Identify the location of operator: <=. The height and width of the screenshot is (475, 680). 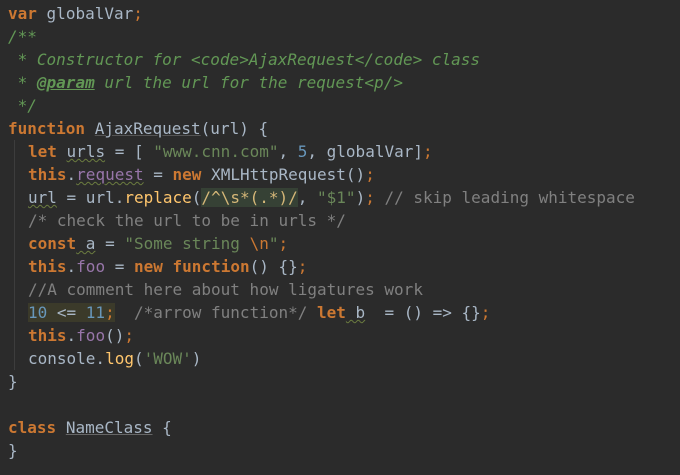
(66, 312).